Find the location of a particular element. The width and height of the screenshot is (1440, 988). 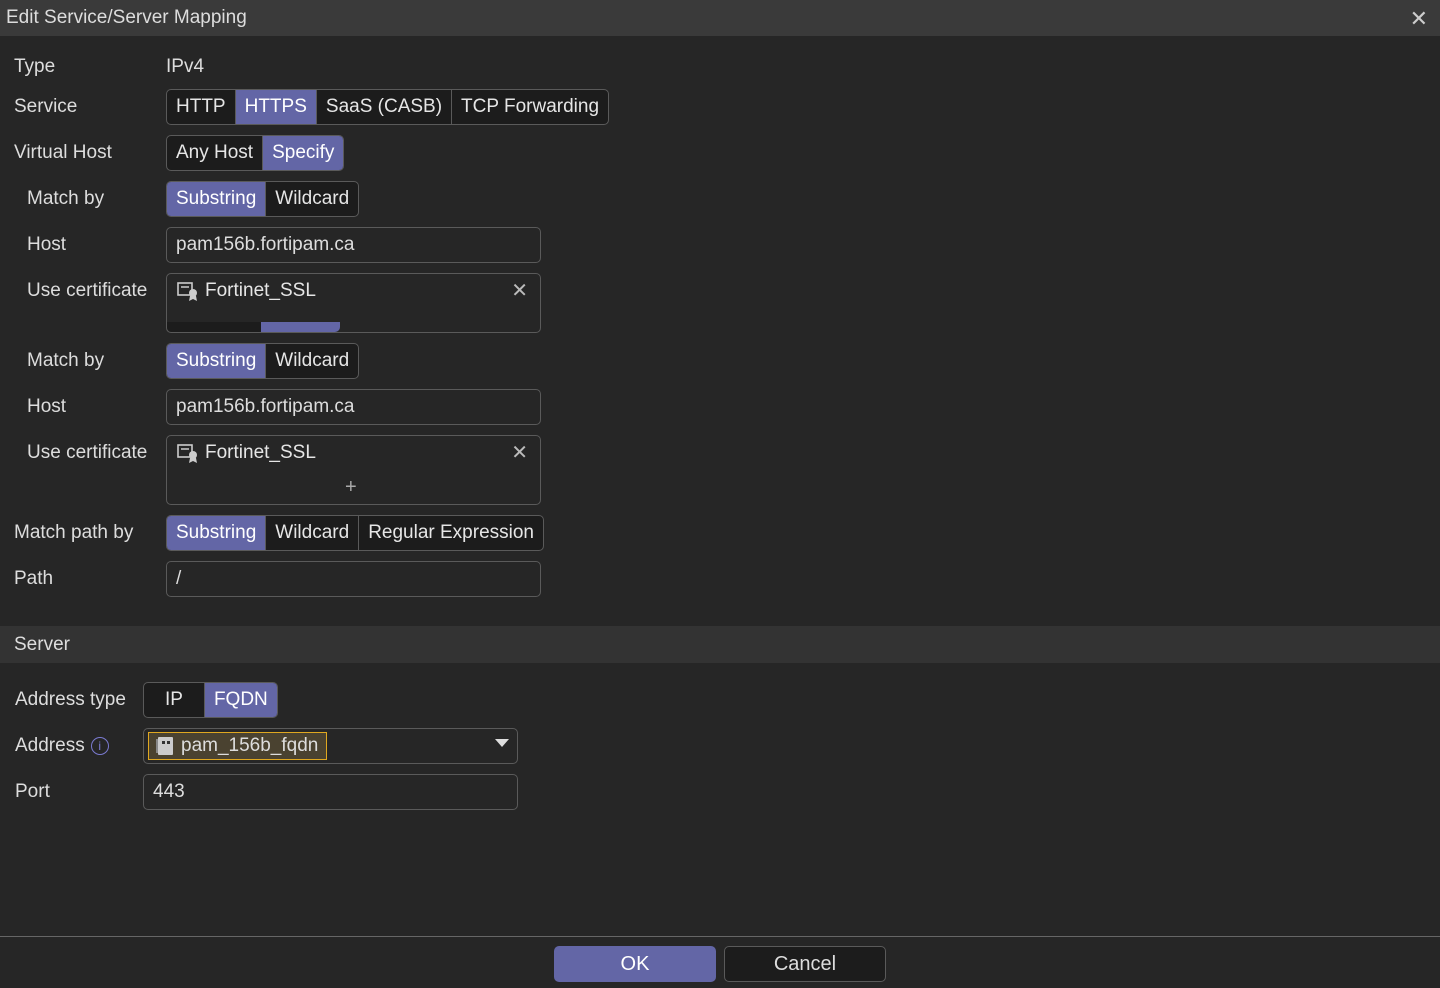

fqdn-address-icon is located at coordinates (165, 746).